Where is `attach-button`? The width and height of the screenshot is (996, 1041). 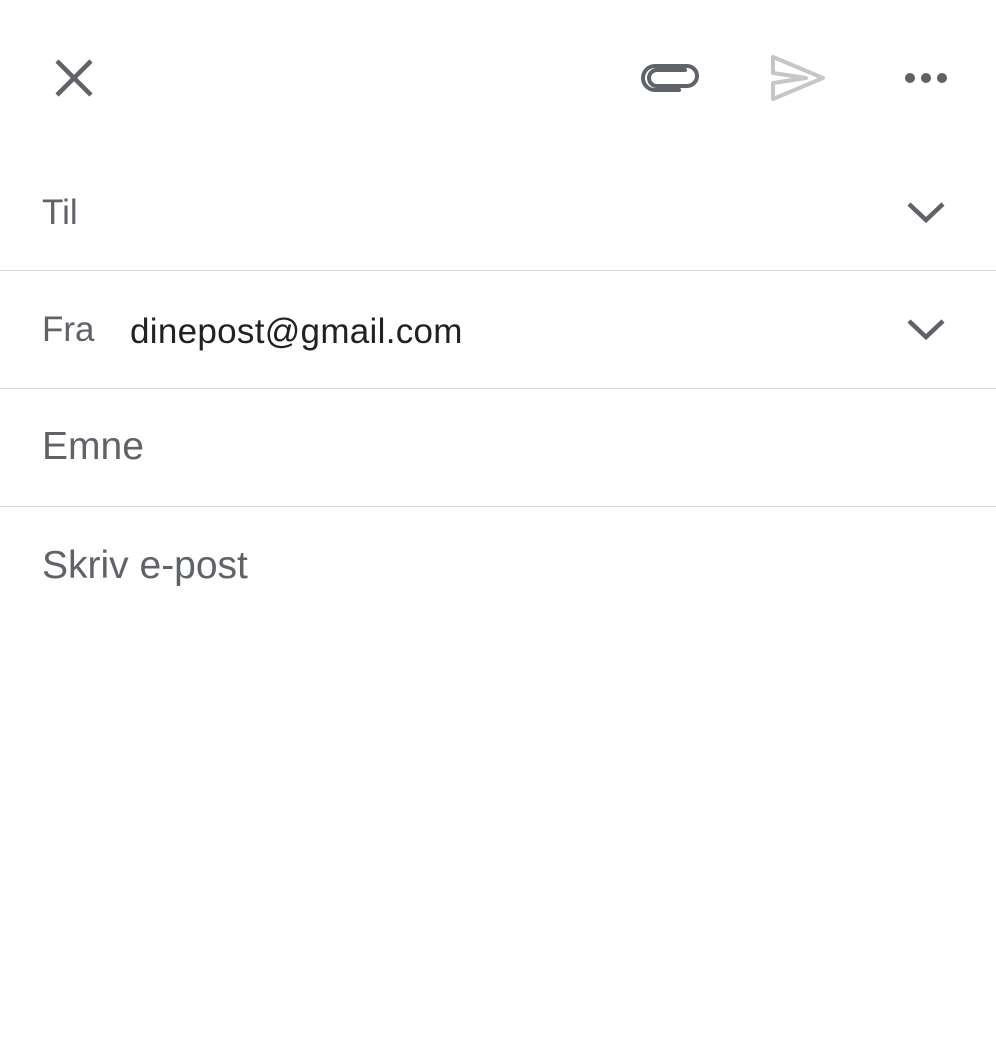 attach-button is located at coordinates (670, 78).